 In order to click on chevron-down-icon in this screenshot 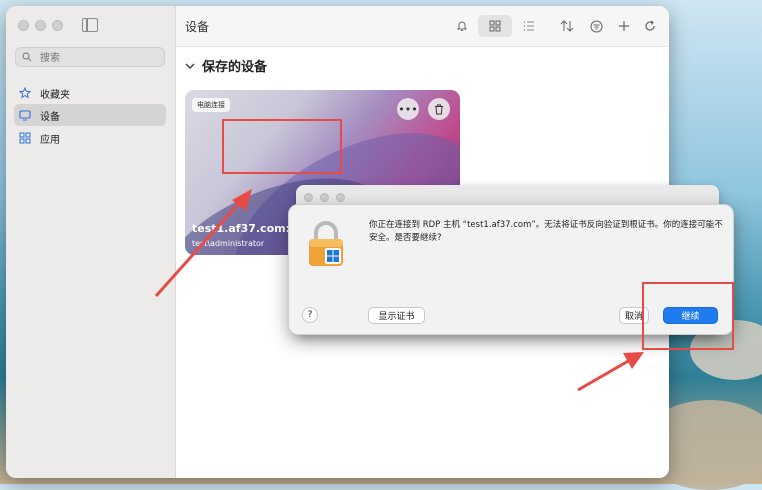, I will do `click(190, 65)`.